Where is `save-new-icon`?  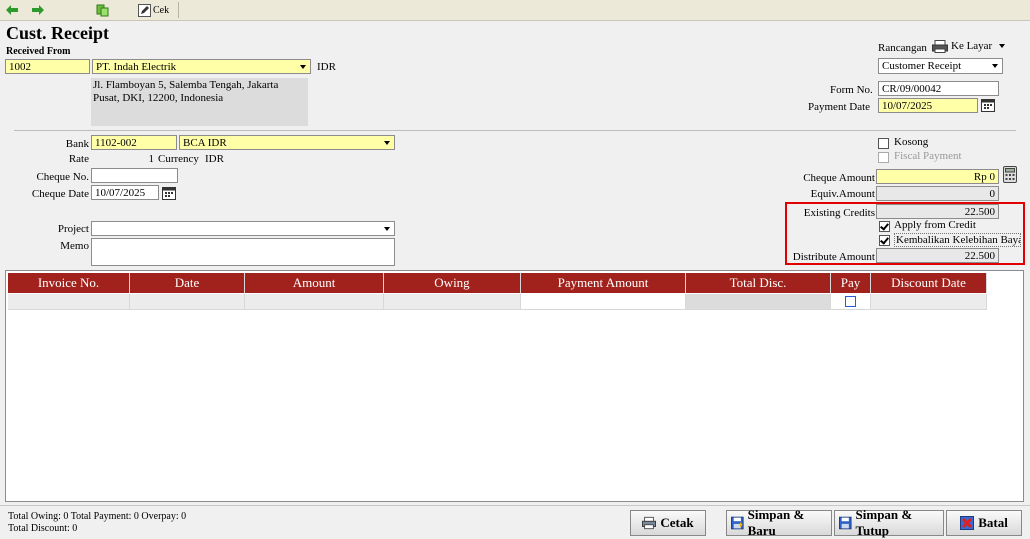
save-new-icon is located at coordinates (737, 523).